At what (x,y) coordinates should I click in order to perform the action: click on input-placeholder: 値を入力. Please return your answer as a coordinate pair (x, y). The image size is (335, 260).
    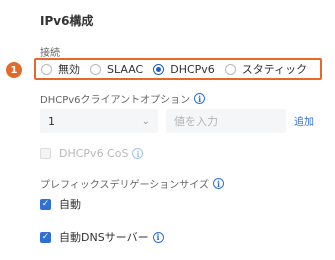
    Looking at the image, I should click on (196, 121).